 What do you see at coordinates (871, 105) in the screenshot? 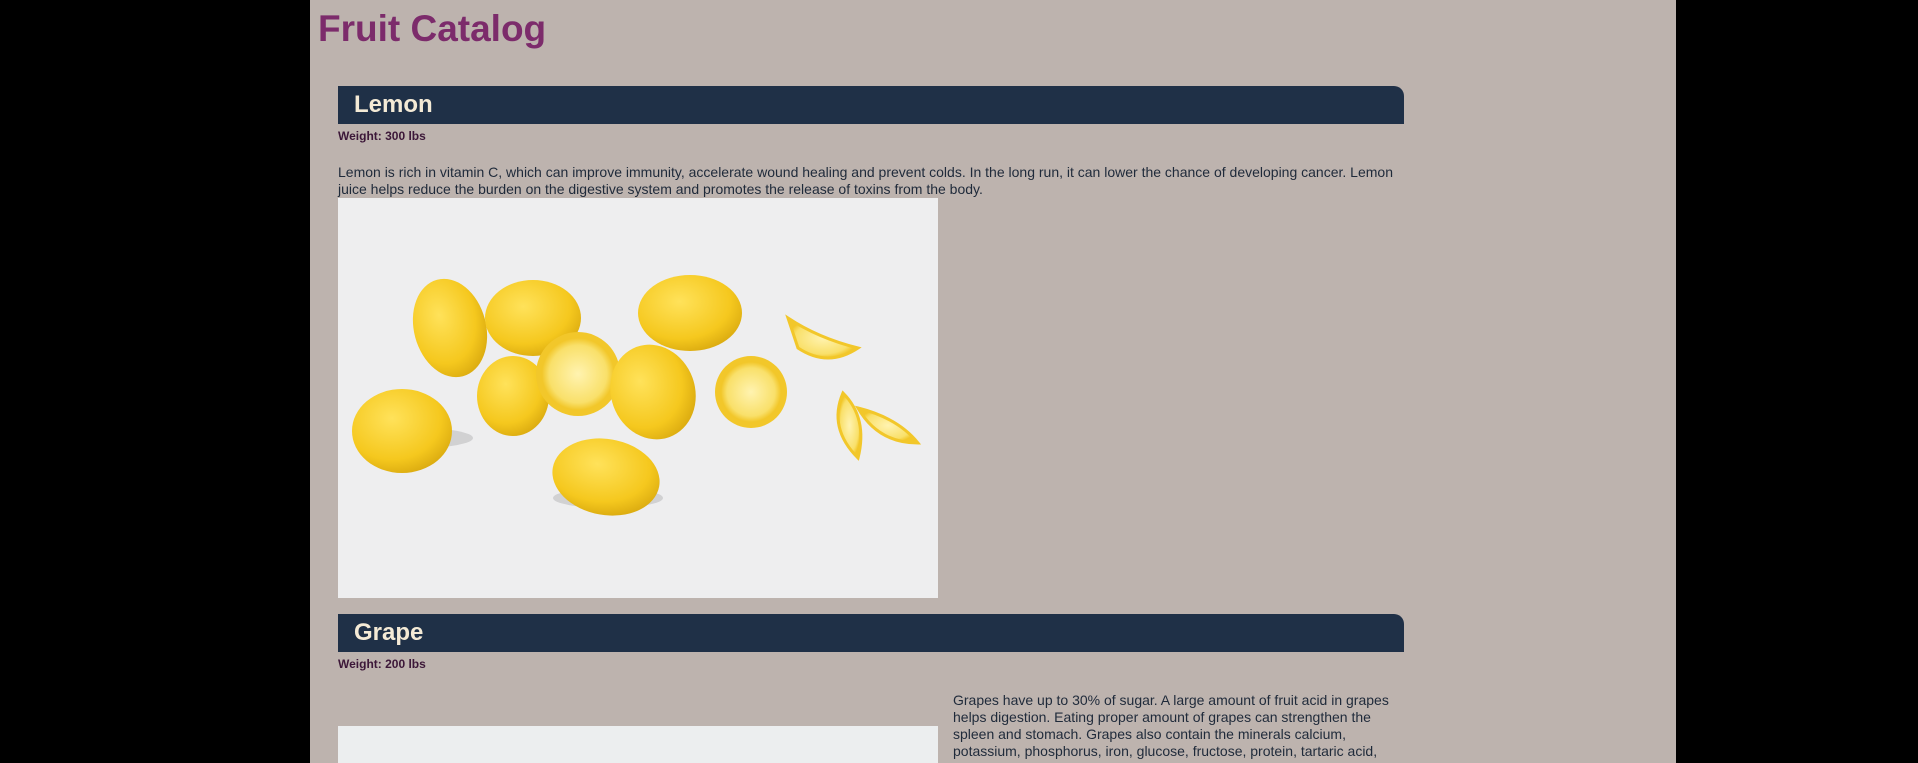
I see `fruit-name: Lemon` at bounding box center [871, 105].